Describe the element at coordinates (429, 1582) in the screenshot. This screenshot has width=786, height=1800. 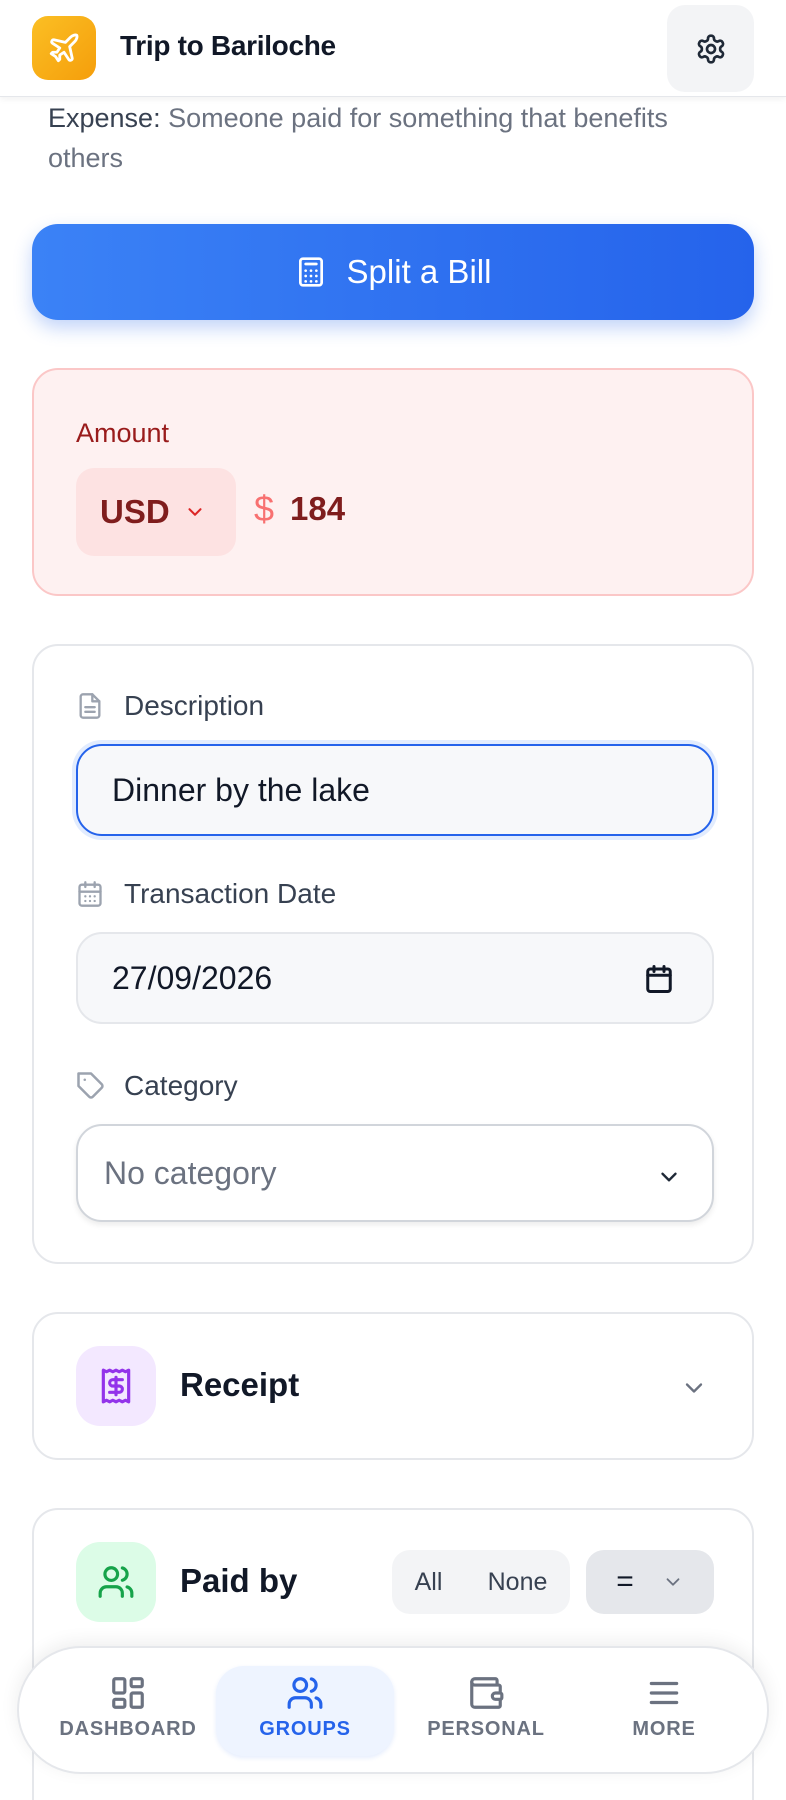
I see `select-all-button: All` at that location.